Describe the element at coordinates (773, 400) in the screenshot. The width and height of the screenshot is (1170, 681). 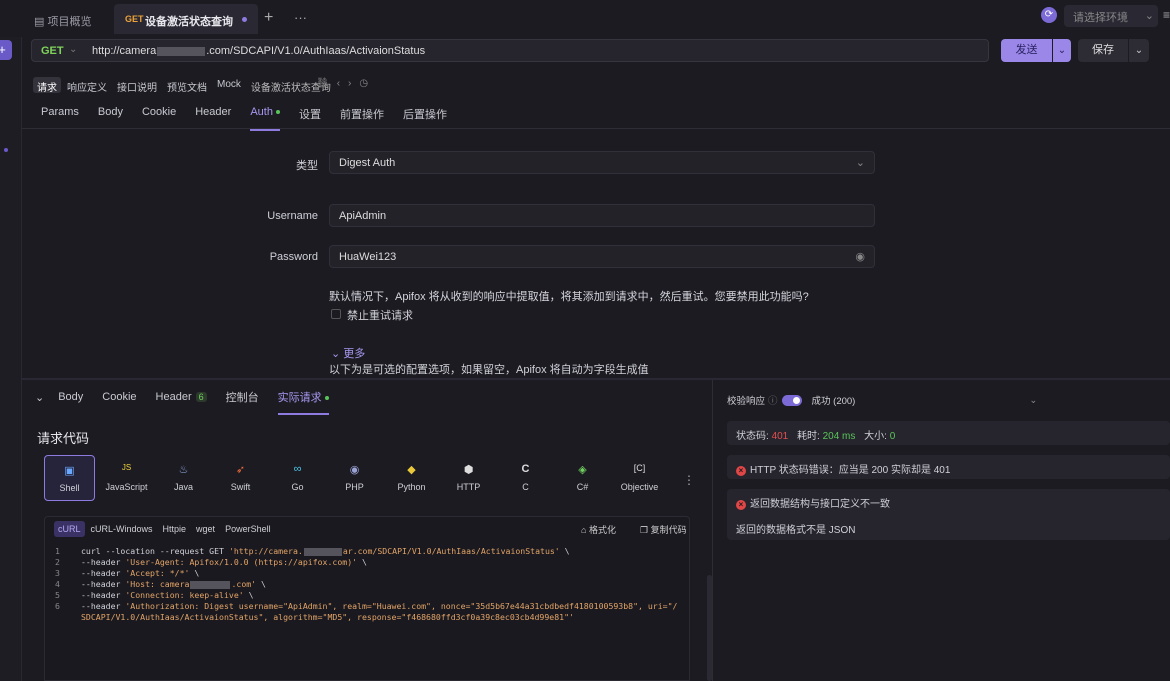
I see `help-icon: ⓘ` at that location.